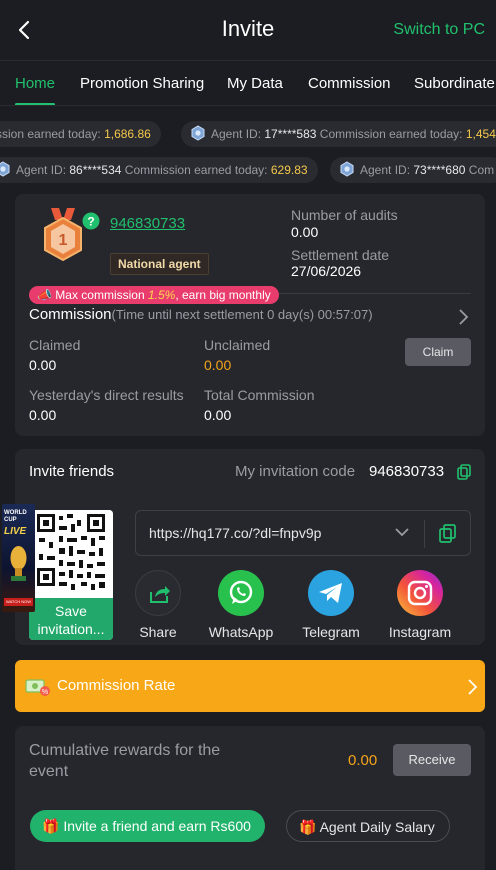 The width and height of the screenshot is (496, 870). Describe the element at coordinates (340, 255) in the screenshot. I see `settlement-label: Settlement date` at that location.